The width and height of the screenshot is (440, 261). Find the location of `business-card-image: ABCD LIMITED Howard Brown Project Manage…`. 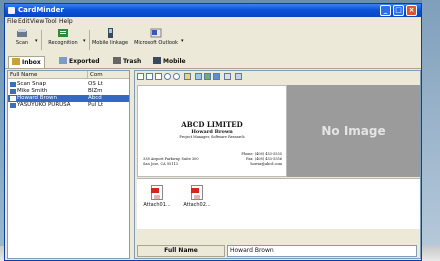

business-card-image: ABCD LIMITED Howard Brown Project Manage… is located at coordinates (212, 131).